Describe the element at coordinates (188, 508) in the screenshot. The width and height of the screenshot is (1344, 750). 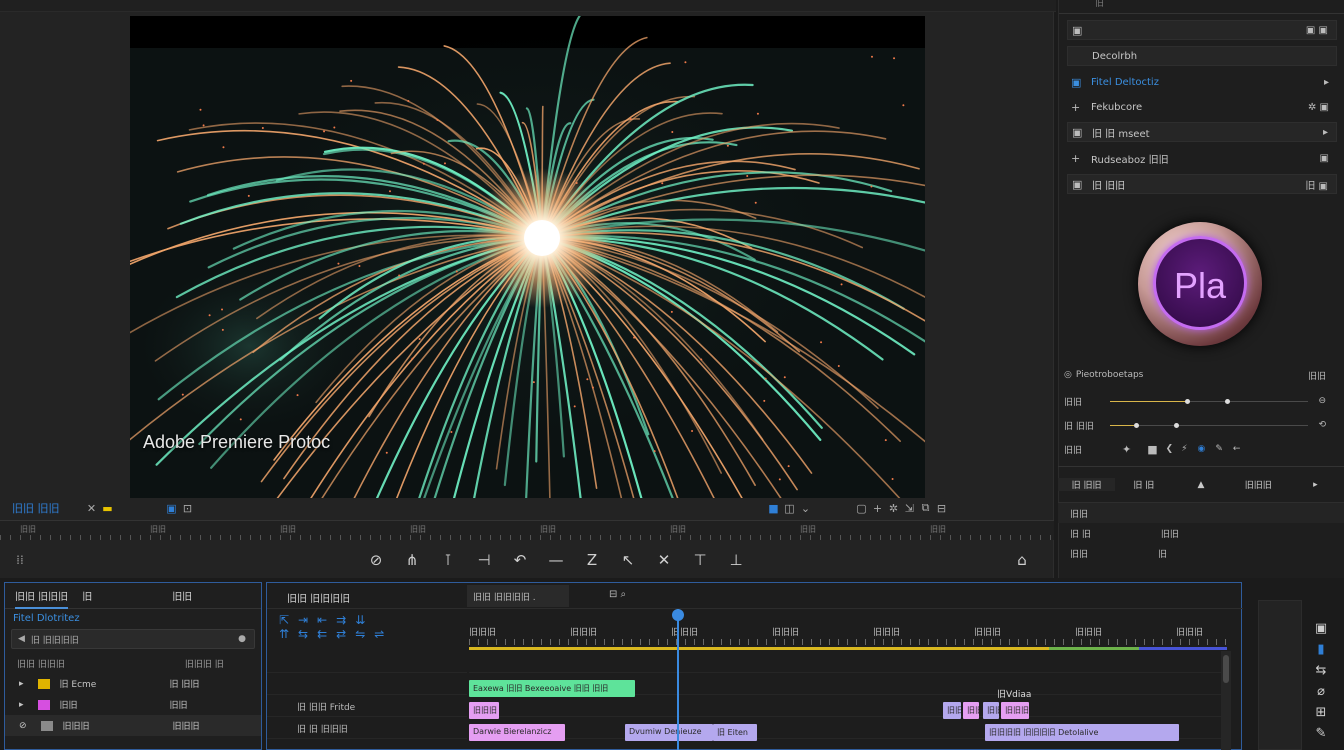
I see `fullscreen-icon: ⊡` at that location.